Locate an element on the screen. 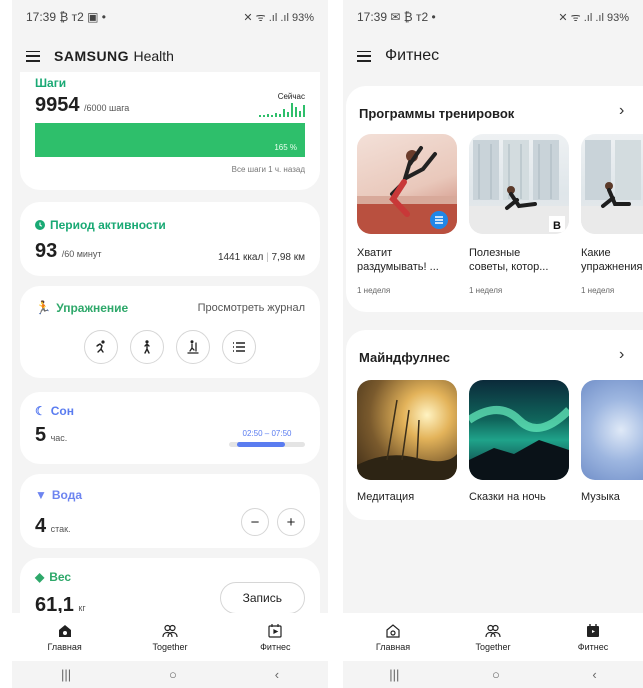  activity-distance: 7,98 км is located at coordinates (288, 257).